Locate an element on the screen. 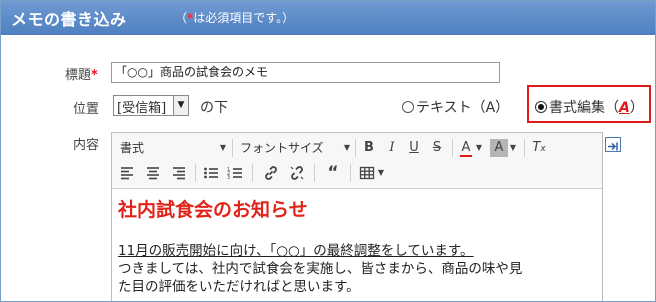 The width and height of the screenshot is (656, 302). title-label: 標題* is located at coordinates (81, 73).